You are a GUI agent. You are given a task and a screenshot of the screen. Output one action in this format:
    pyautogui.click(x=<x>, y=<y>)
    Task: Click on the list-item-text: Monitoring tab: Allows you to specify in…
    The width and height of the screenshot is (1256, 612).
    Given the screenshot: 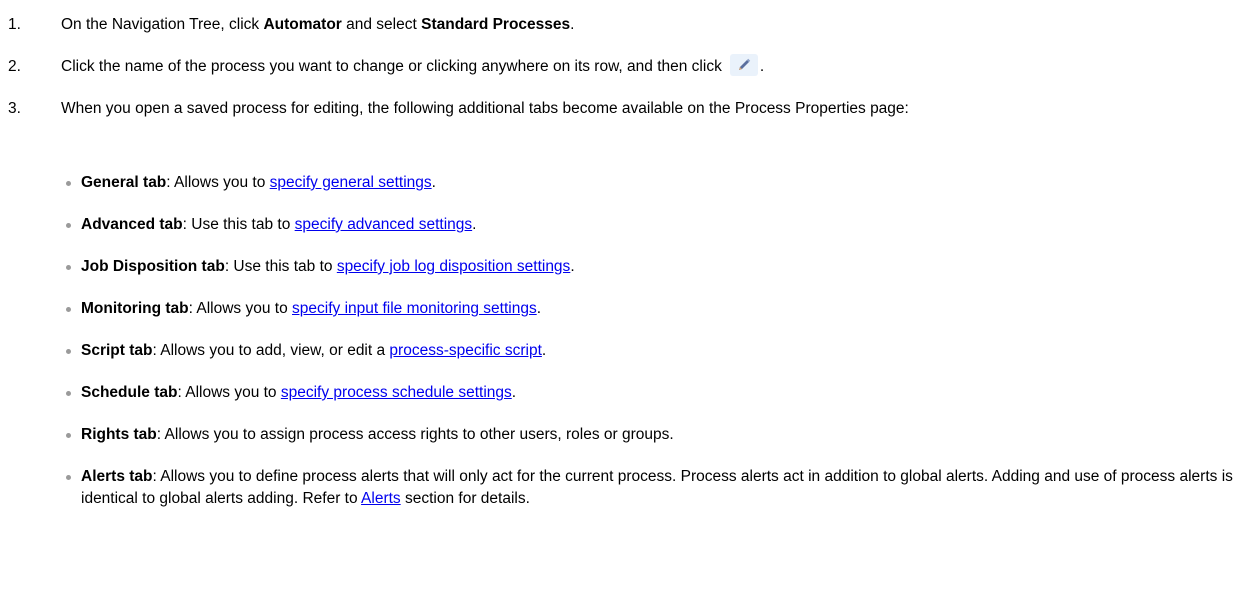 What is the action you would take?
    pyautogui.click(x=665, y=309)
    